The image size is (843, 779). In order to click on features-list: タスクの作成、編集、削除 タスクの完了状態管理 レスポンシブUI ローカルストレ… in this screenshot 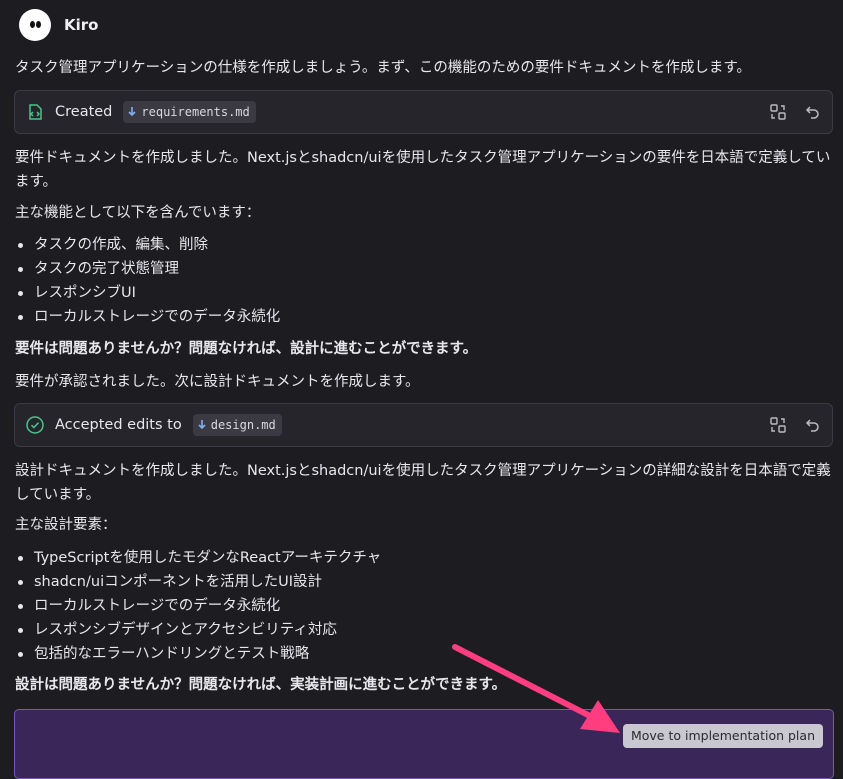, I will do `click(423, 281)`.